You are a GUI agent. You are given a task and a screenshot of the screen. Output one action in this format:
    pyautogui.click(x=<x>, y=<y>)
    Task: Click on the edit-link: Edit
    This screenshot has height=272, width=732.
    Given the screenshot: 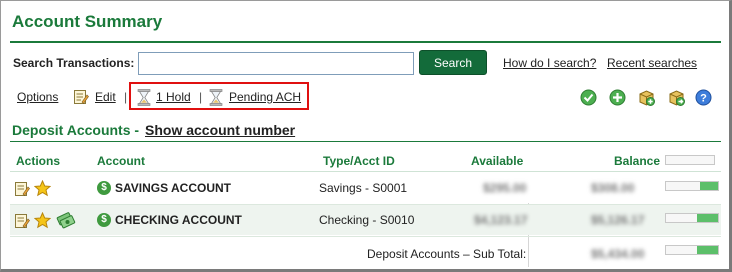 What is the action you would take?
    pyautogui.click(x=105, y=97)
    